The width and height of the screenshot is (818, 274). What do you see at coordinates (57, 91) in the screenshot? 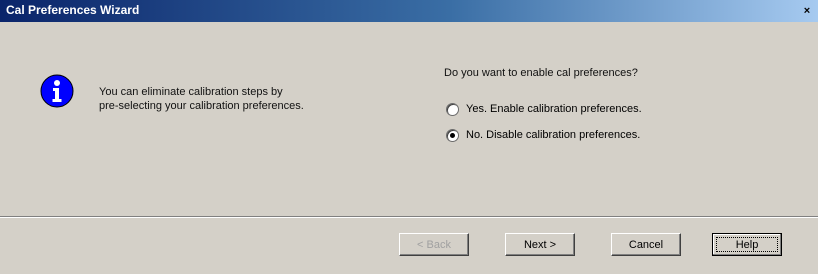
I see `info-icon` at bounding box center [57, 91].